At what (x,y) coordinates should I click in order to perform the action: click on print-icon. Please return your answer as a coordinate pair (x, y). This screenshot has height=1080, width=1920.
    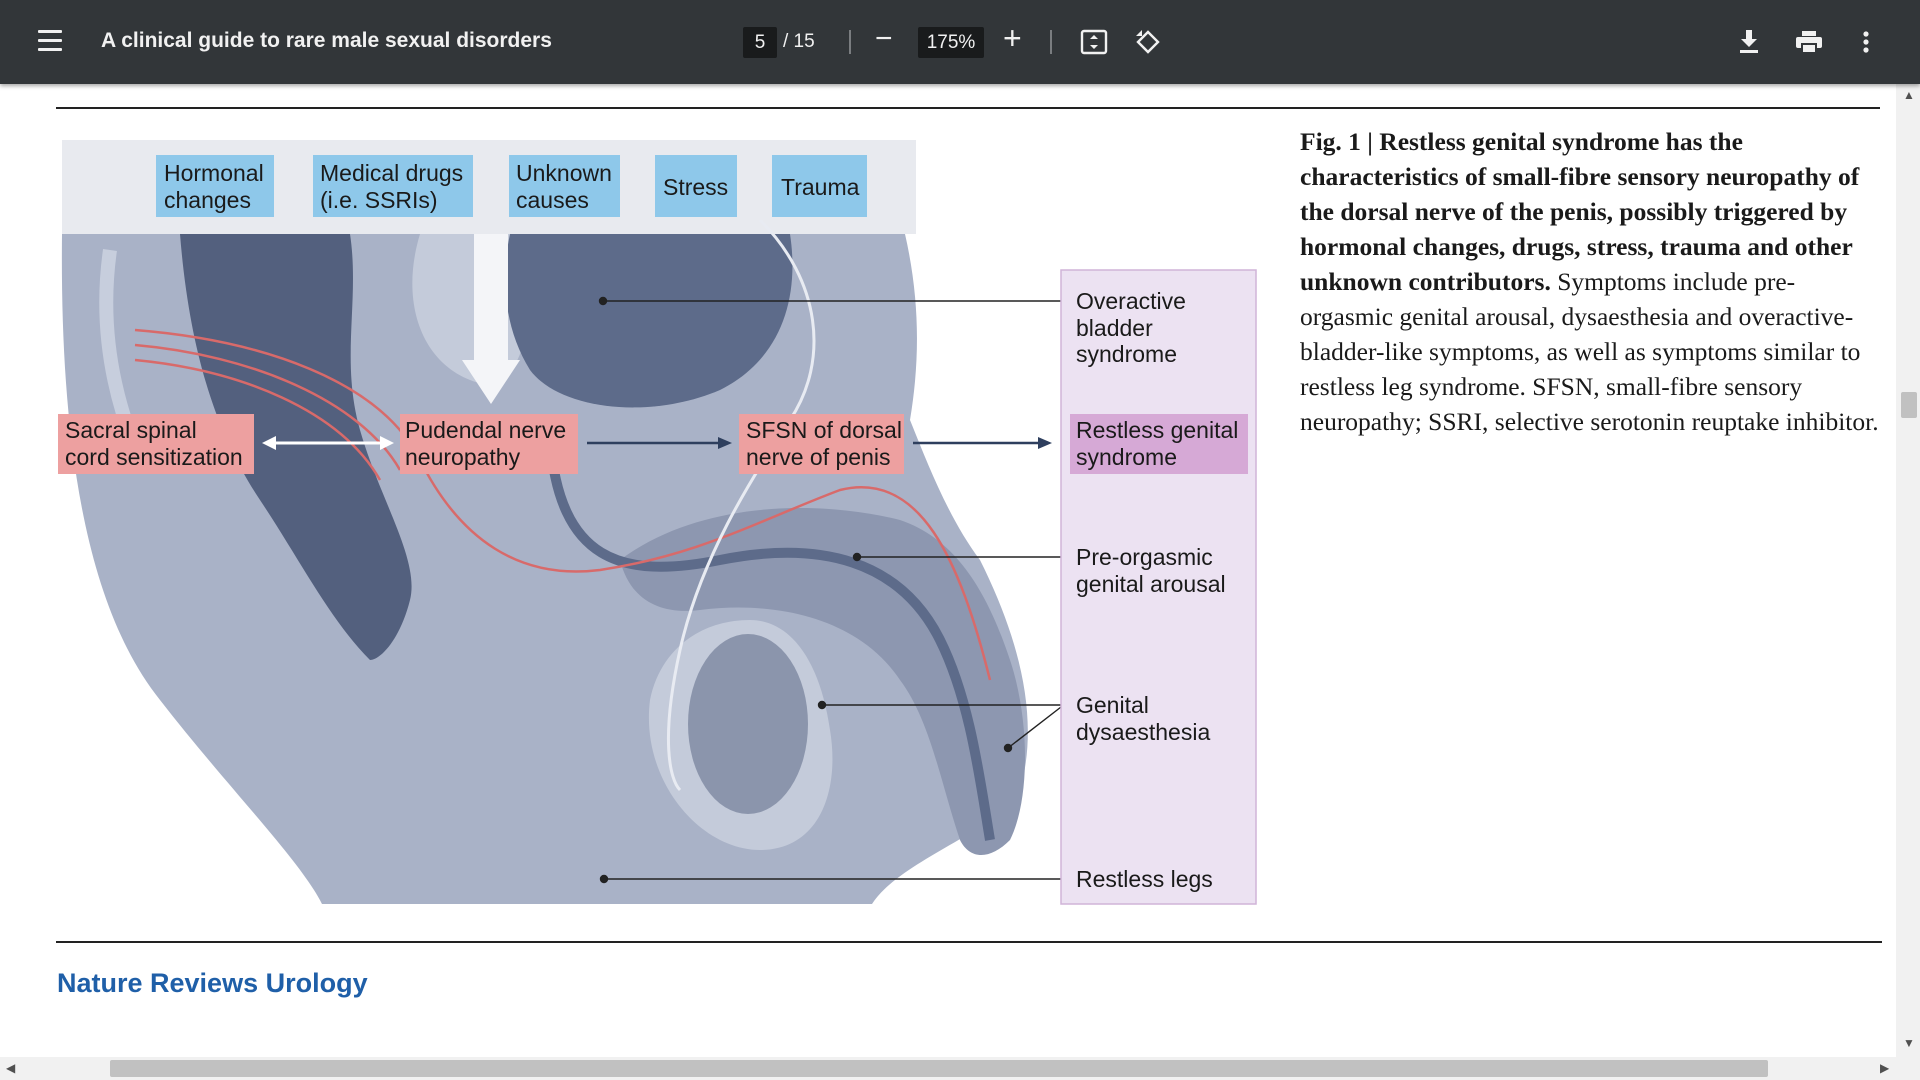
    Looking at the image, I should click on (1809, 44).